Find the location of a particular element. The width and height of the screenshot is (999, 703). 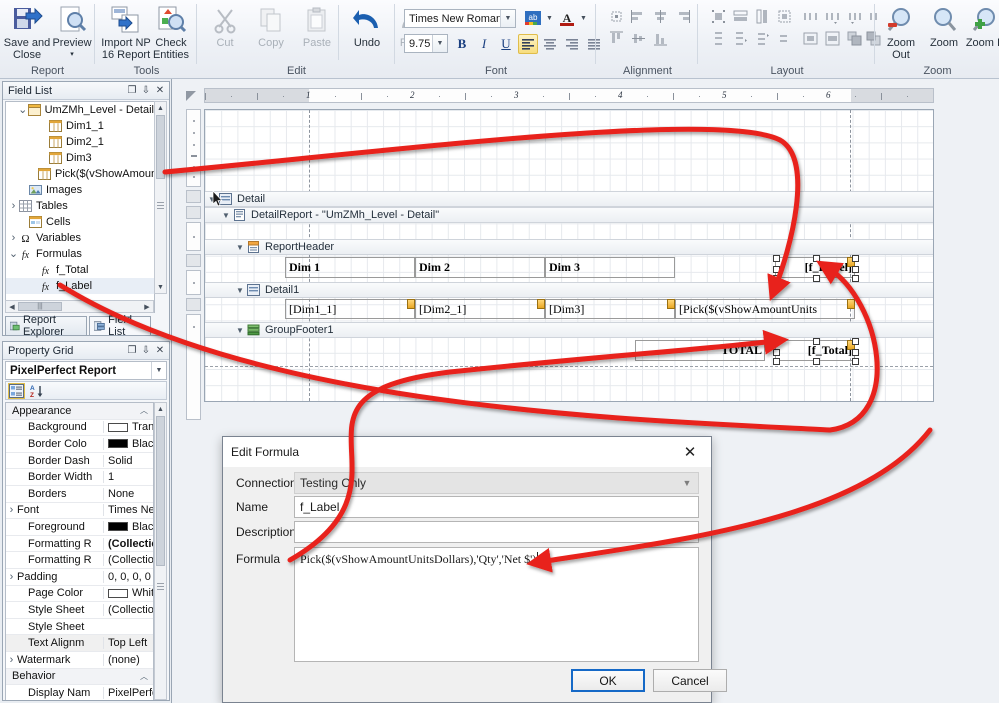

property-row: Style Sheet (Collection) is located at coordinates (79, 610).